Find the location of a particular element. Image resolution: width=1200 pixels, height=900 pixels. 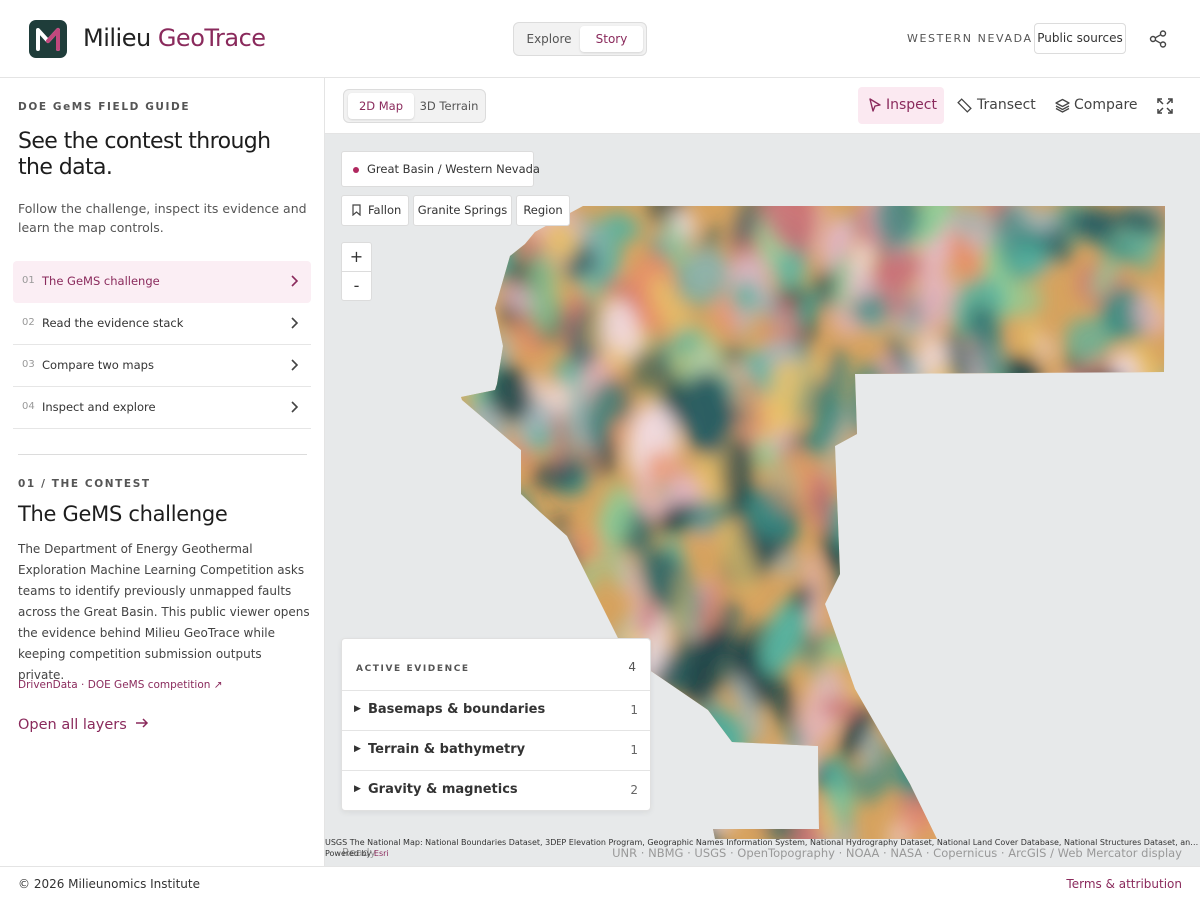

inspect-tool-label: Inspect is located at coordinates (911, 105).